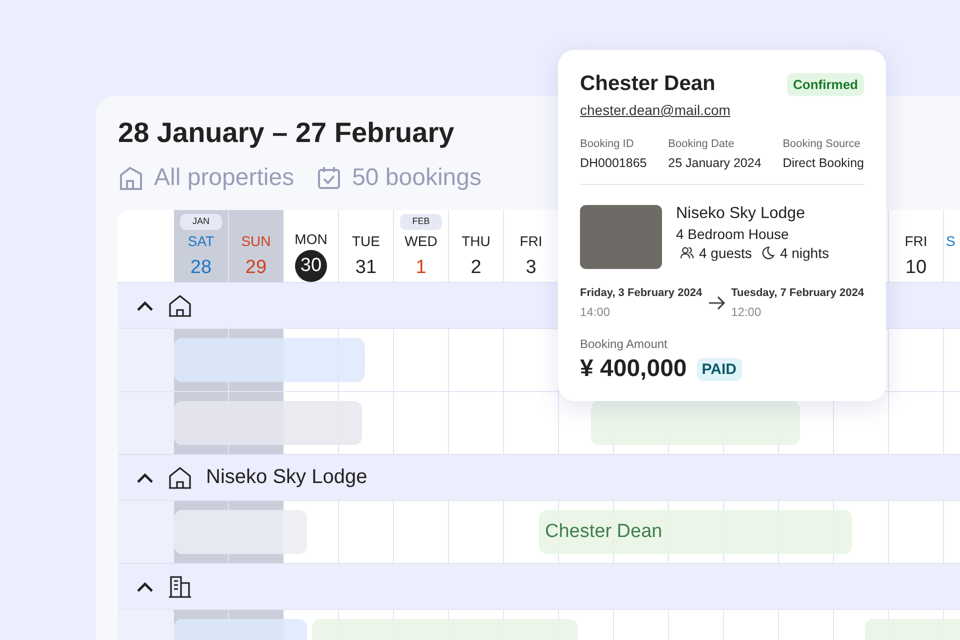  What do you see at coordinates (421, 241) in the screenshot?
I see `weekday-label: WED` at bounding box center [421, 241].